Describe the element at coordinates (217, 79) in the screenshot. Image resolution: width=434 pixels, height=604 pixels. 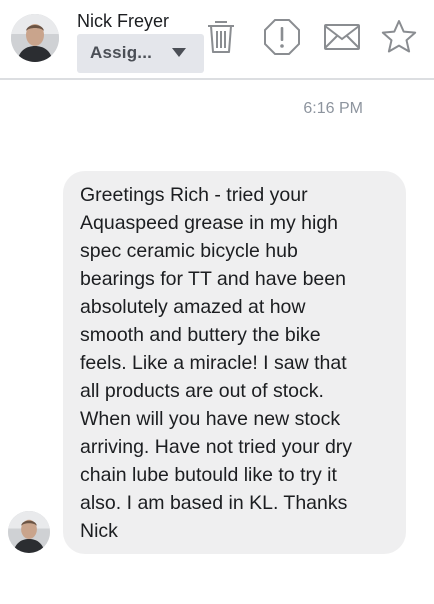
I see `header-divider` at that location.